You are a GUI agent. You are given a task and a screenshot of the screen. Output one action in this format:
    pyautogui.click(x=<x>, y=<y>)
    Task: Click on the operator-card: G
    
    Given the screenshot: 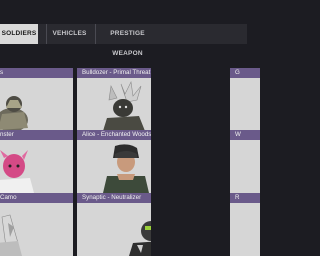 What is the action you would take?
    pyautogui.click(x=245, y=99)
    